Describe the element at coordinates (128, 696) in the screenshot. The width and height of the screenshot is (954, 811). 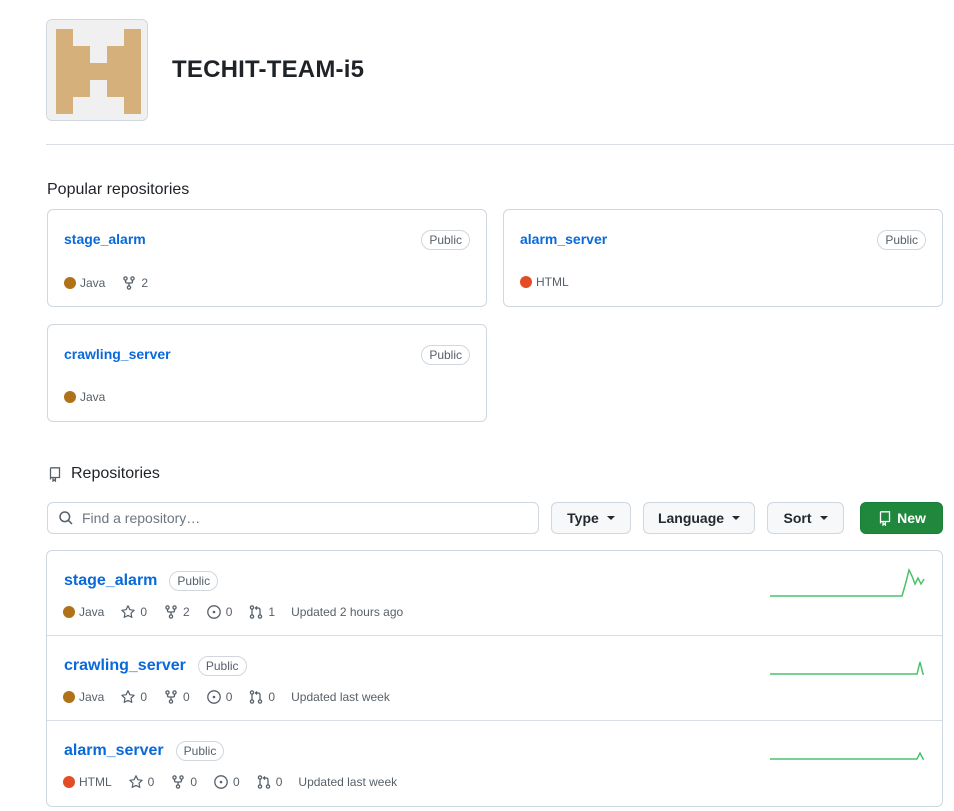
I see `star-icon` at that location.